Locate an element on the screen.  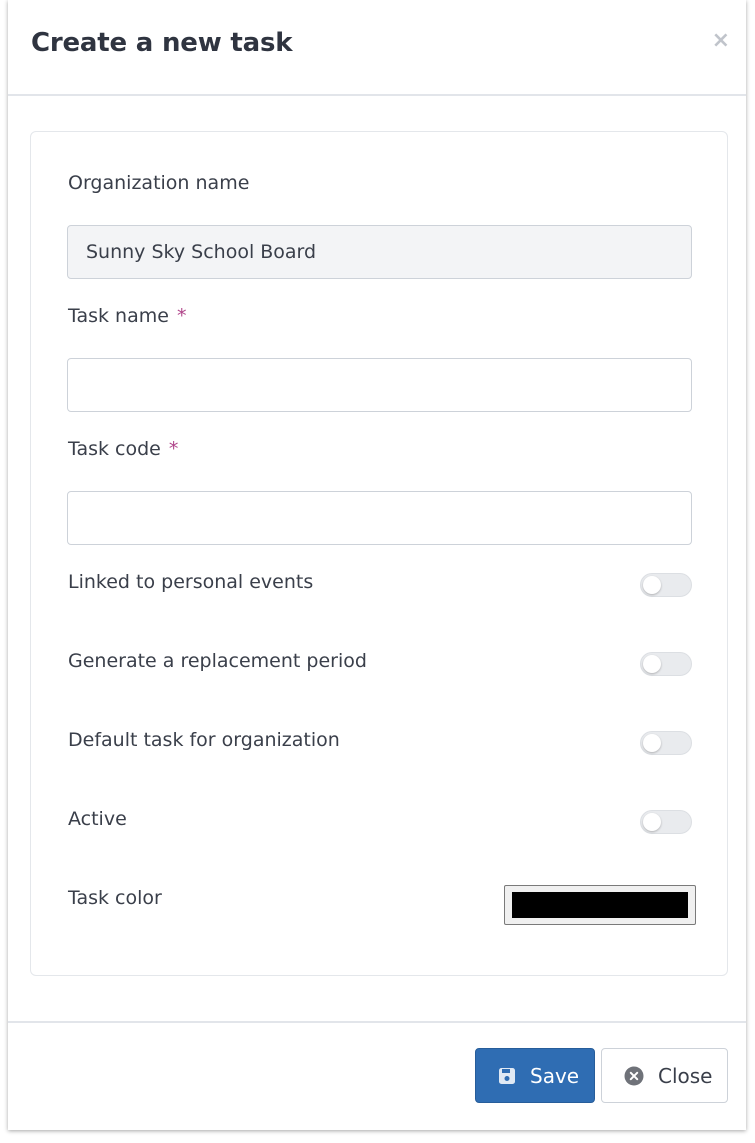
active-toggle is located at coordinates (666, 822).